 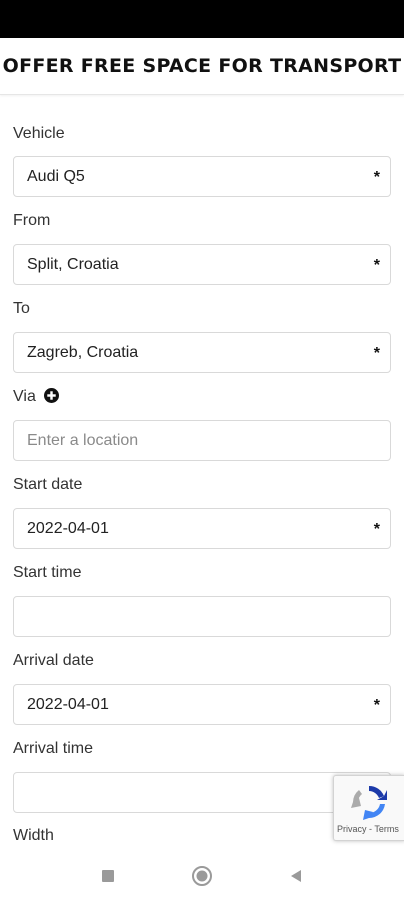 I want to click on recaptcha-badge: Privacy - Terms, so click(x=368, y=808).